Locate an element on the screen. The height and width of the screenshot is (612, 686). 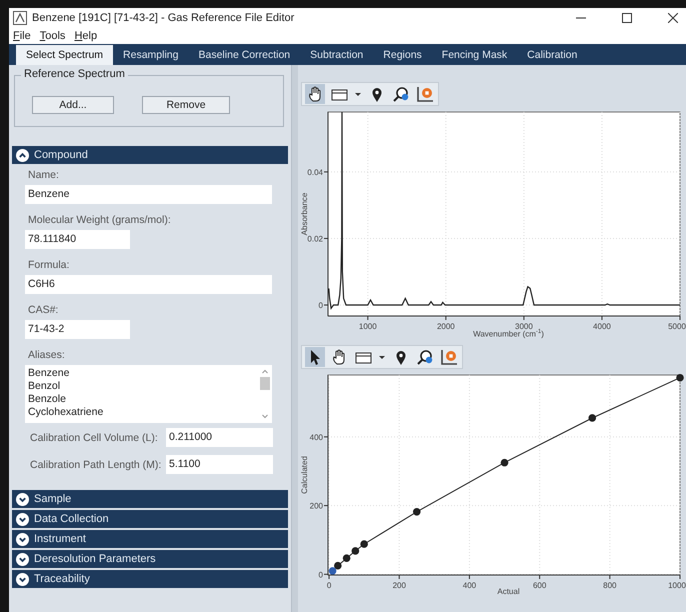
collapse-icon is located at coordinates (22, 155).